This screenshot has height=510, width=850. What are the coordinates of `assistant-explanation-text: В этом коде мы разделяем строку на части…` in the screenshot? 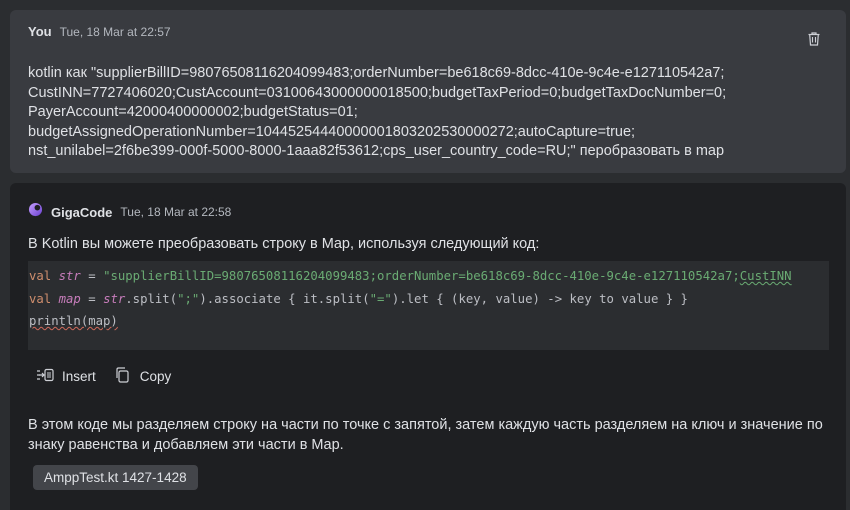 It's located at (425, 435).